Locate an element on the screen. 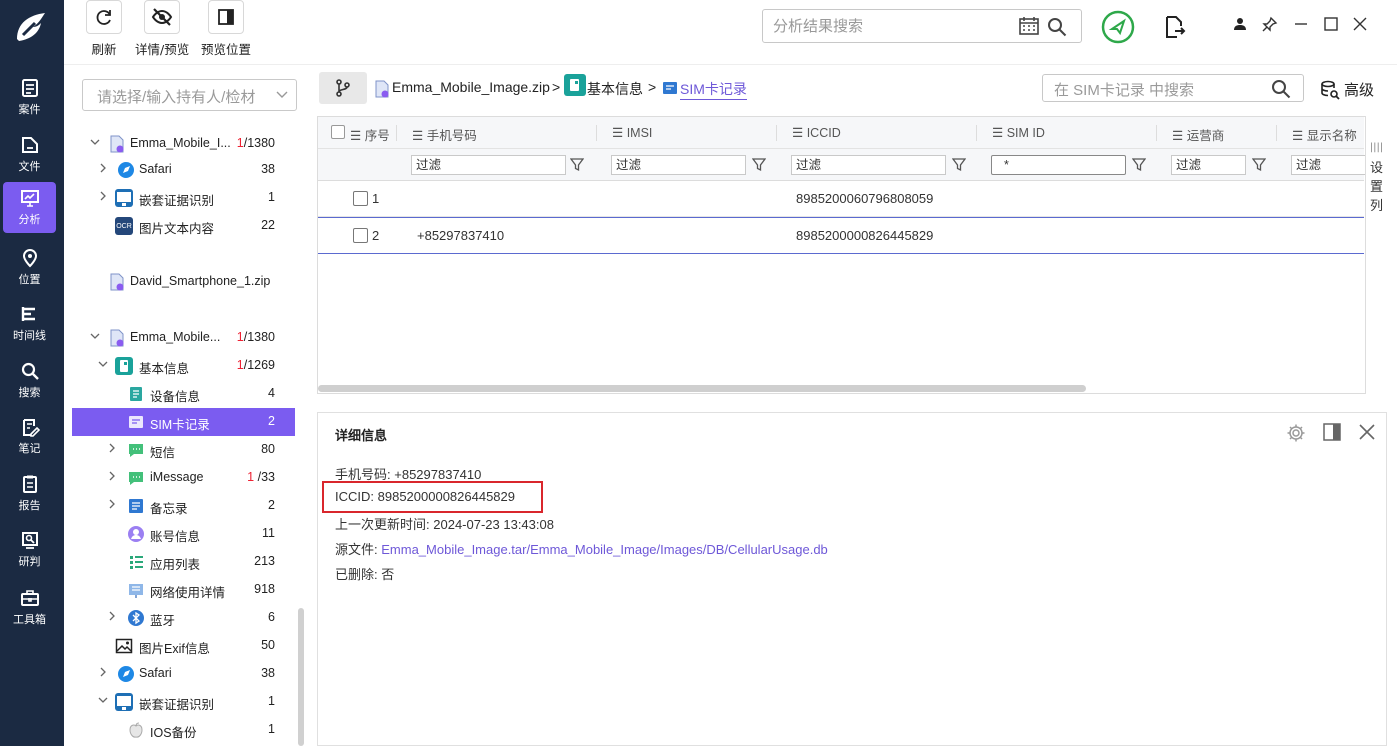 Image resolution: width=1397 pixels, height=746 pixels. tree-node-apps: 应用列表 213 is located at coordinates (183, 562).